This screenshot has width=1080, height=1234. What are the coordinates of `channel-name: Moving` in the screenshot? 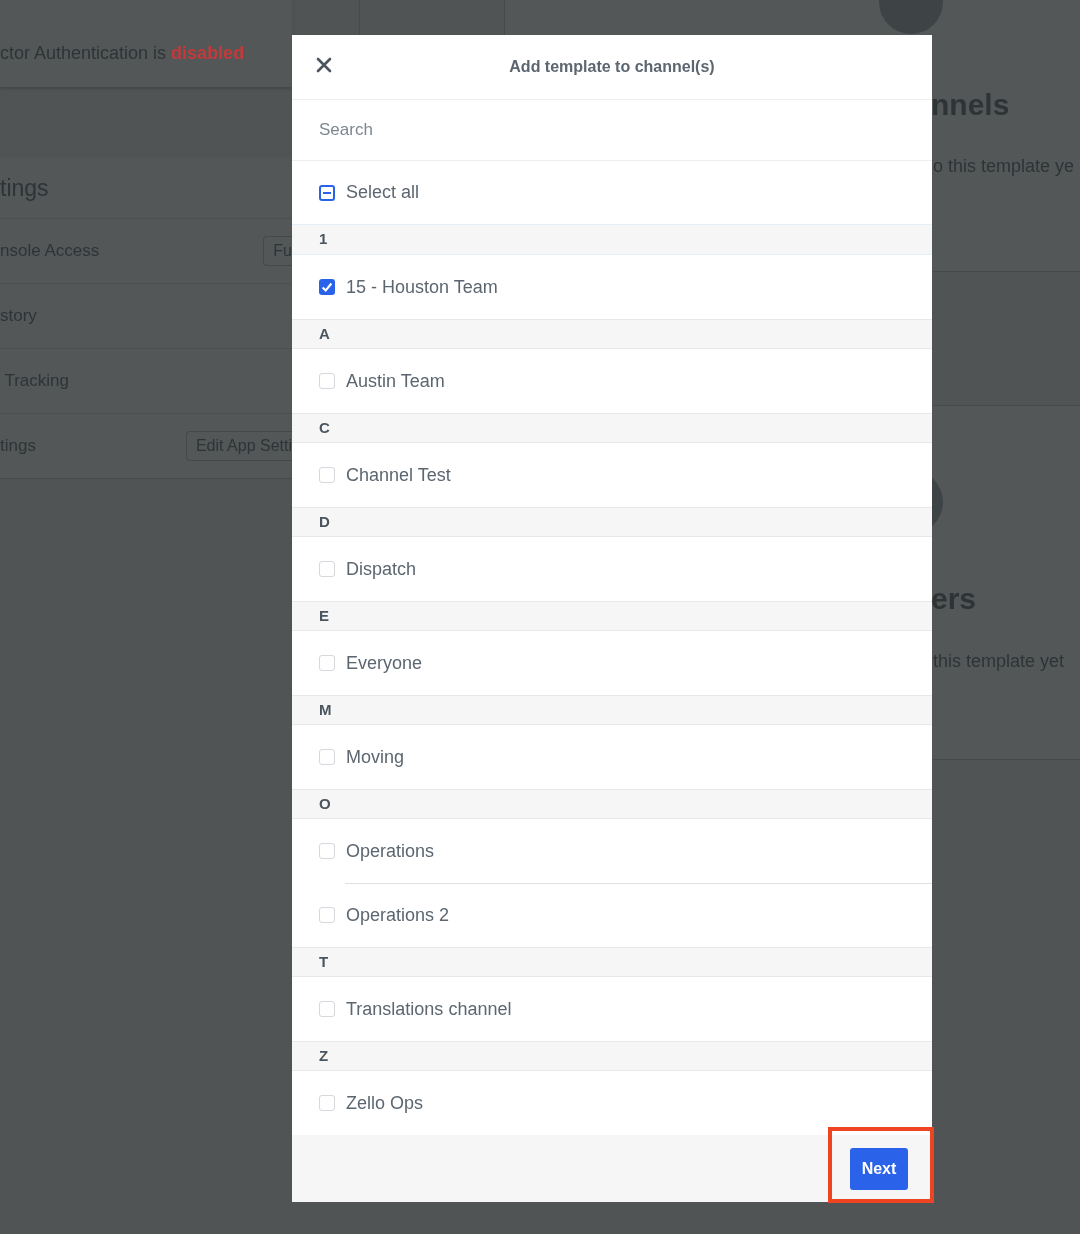 It's located at (375, 757).